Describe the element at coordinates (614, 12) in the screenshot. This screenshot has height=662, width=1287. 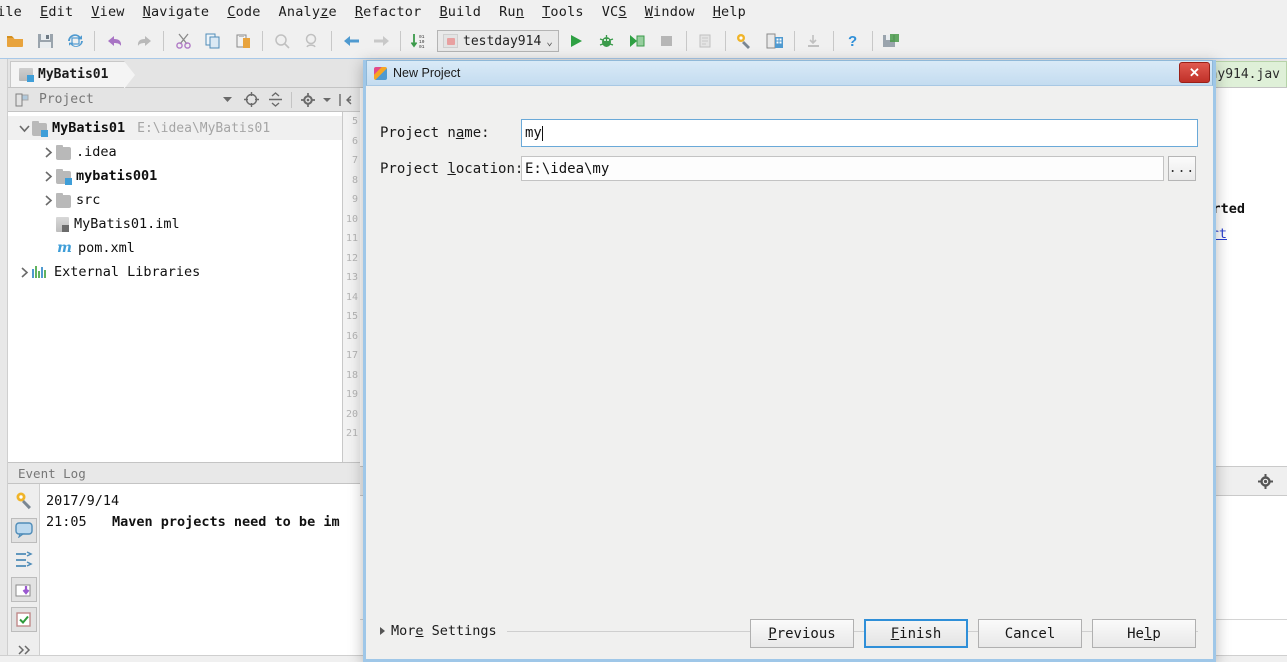
I see `menu-item-vcs: VCS` at that location.